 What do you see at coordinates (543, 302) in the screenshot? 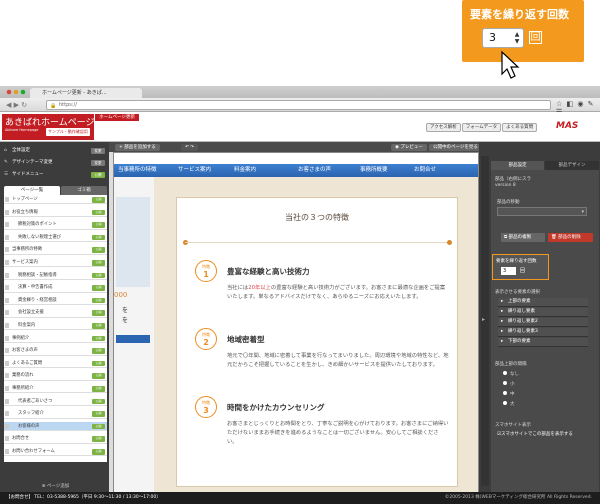
I see `element-top: 上部の要素` at bounding box center [543, 302].